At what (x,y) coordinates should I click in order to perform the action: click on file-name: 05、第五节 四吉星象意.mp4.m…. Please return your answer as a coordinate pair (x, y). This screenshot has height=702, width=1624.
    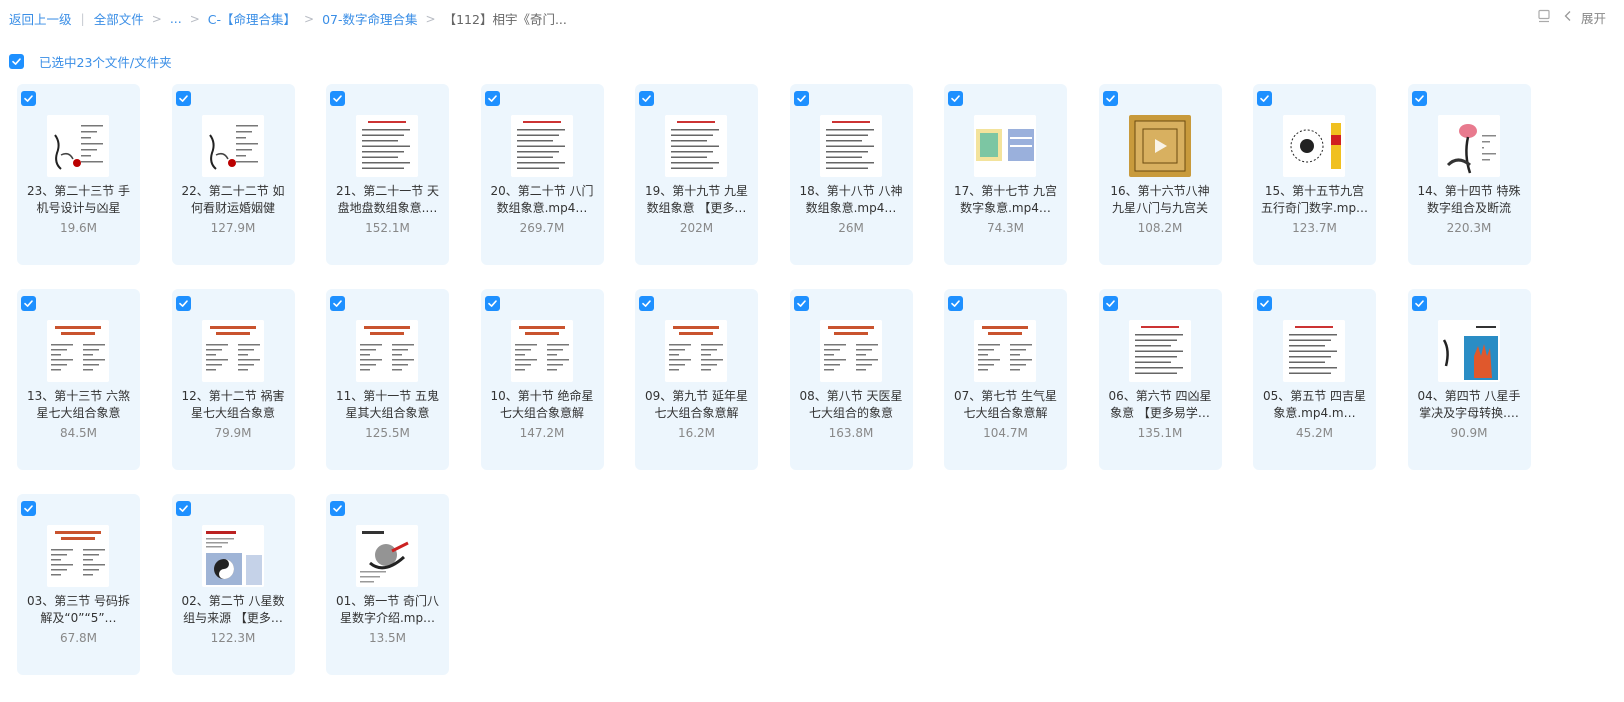
    Looking at the image, I should click on (1314, 405).